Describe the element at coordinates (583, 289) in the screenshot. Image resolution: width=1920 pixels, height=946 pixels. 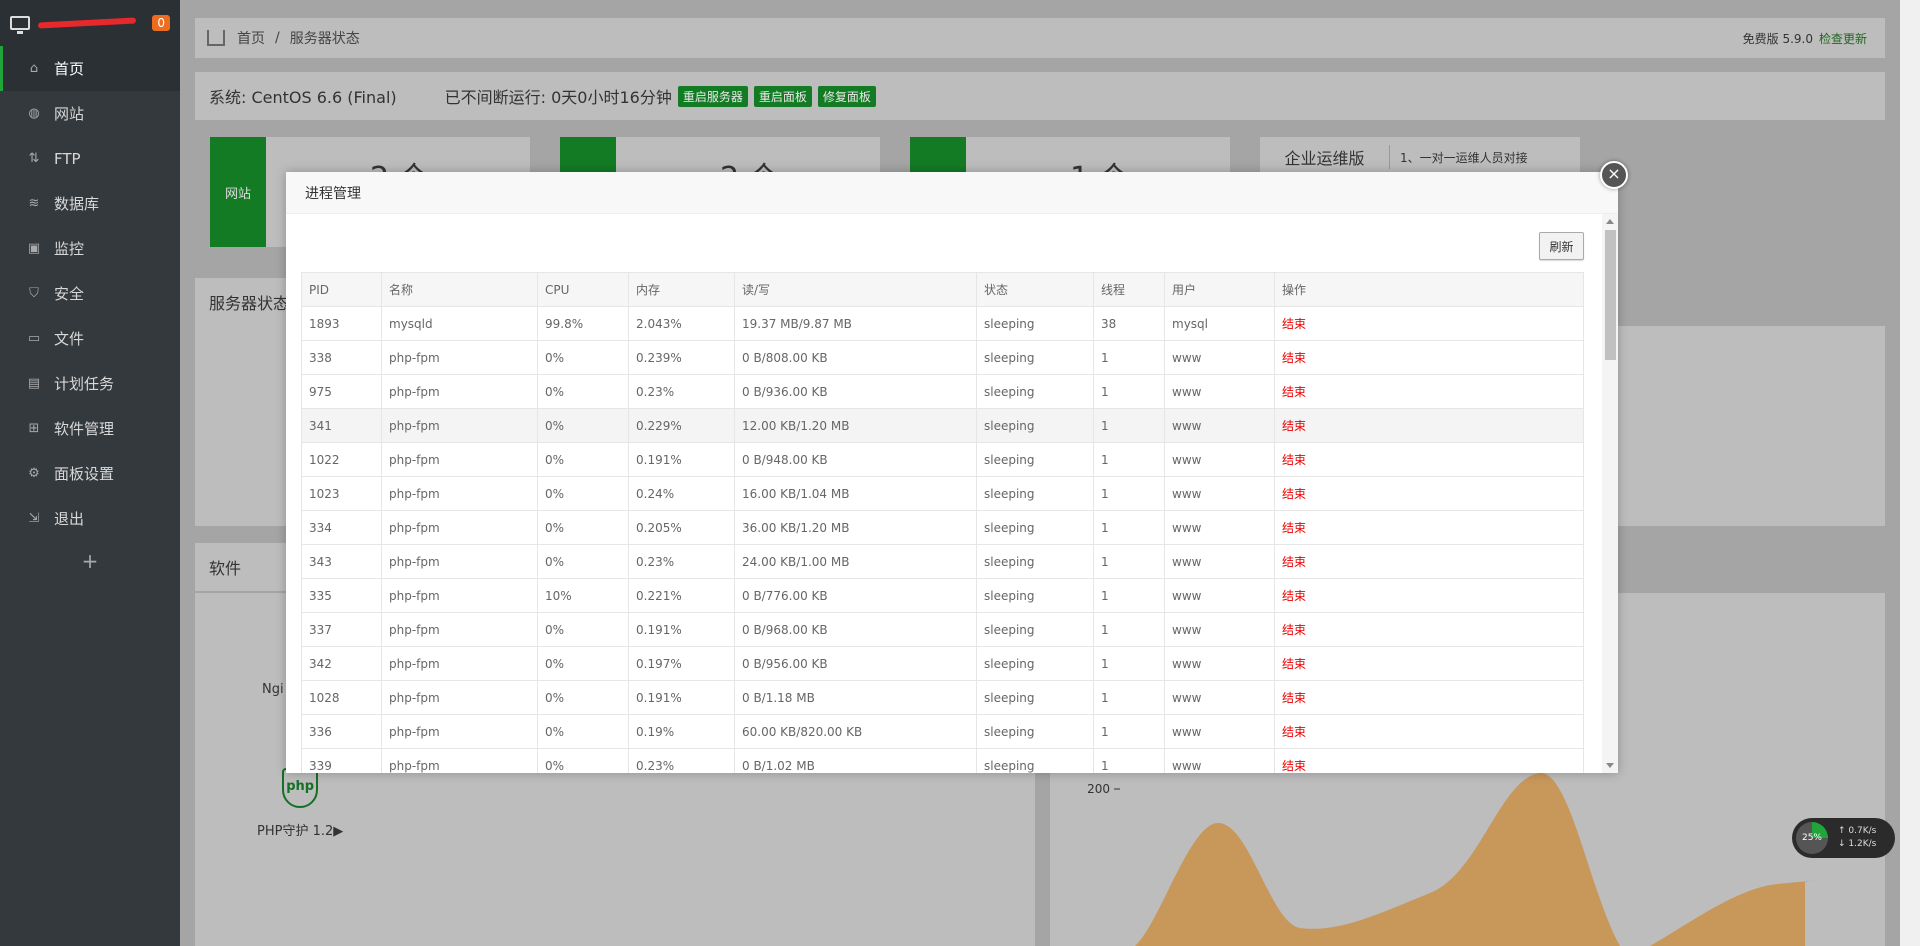
I see `column-header: CPU` at that location.